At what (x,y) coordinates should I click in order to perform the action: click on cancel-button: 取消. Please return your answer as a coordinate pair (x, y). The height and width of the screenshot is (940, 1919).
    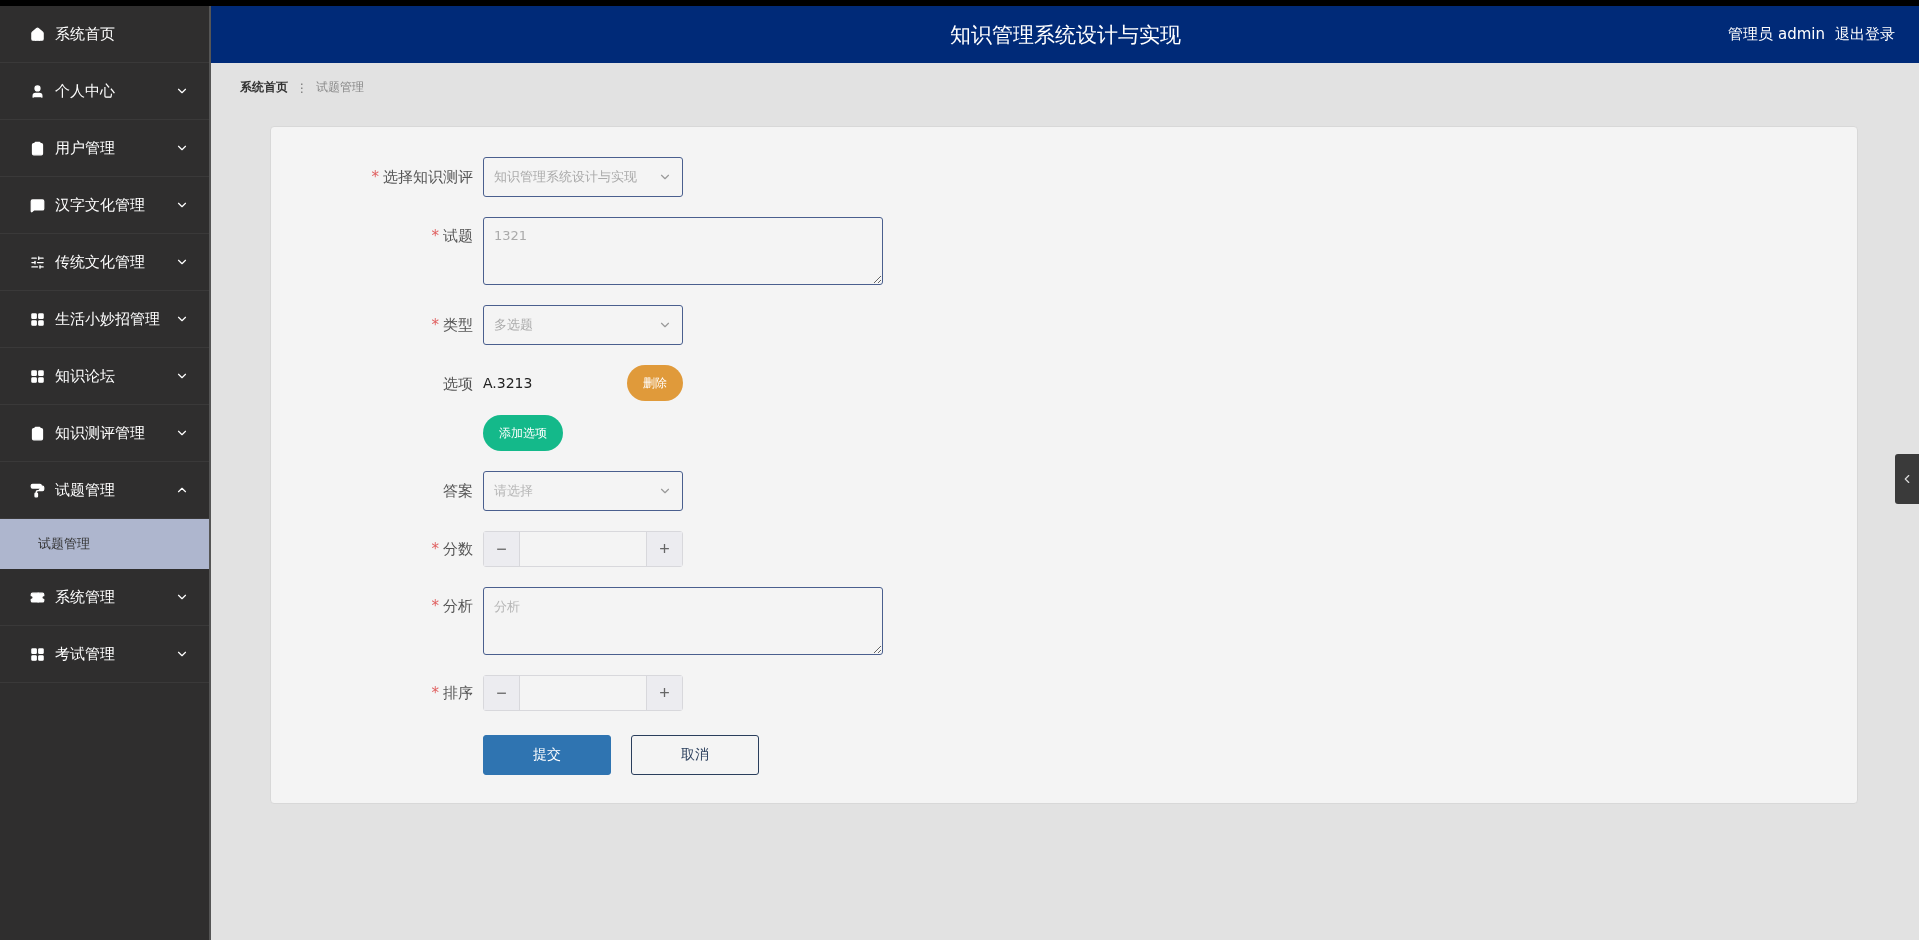
    Looking at the image, I should click on (695, 755).